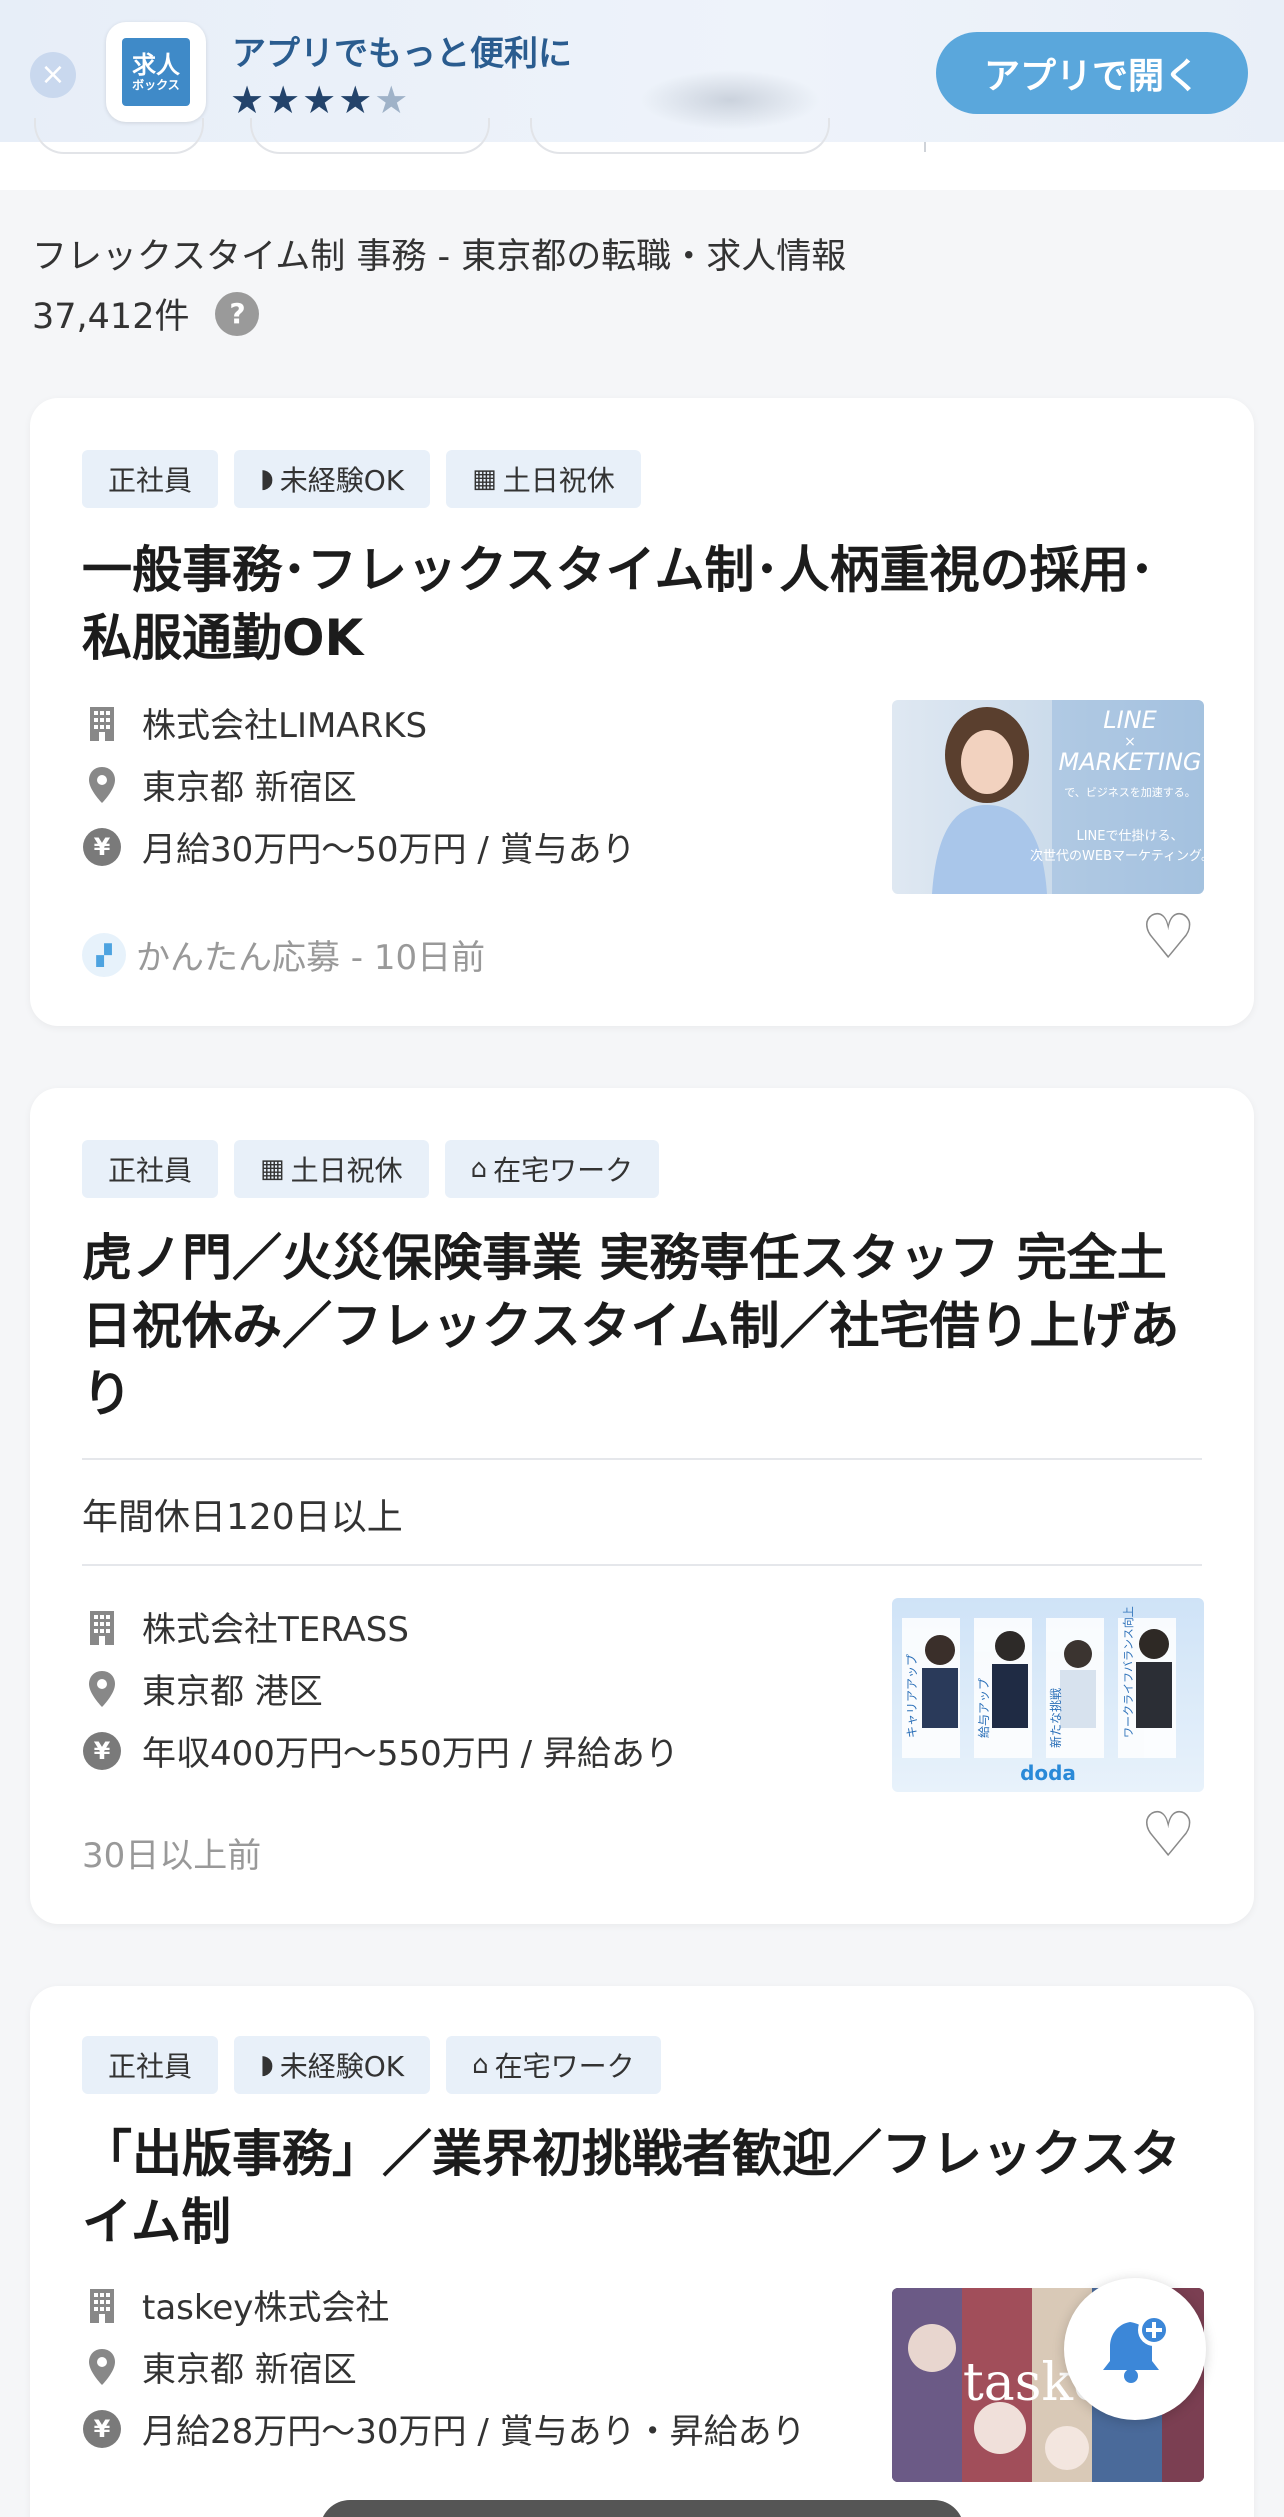 The height and width of the screenshot is (2517, 1284). Describe the element at coordinates (104, 954) in the screenshot. I see `easy-apply-icon: ▞` at that location.